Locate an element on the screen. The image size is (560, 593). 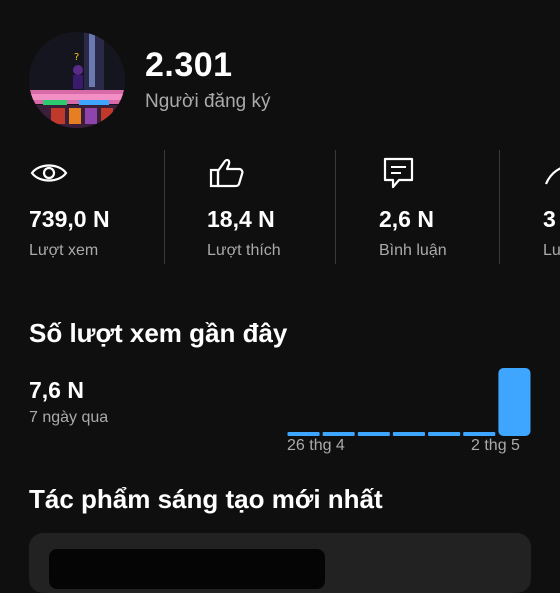
subscriber-label: Người đăng ký is located at coordinates (208, 101).